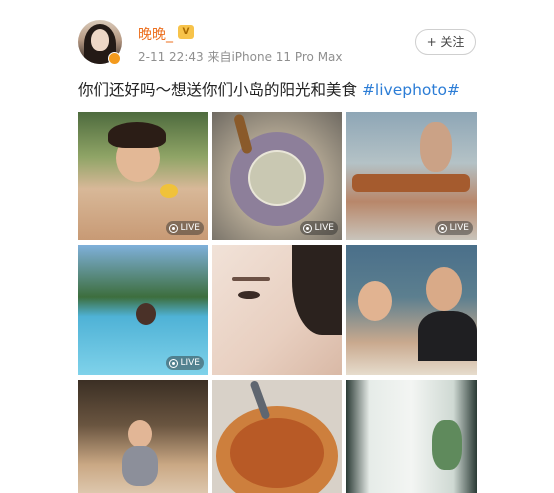 The width and height of the screenshot is (554, 493). Describe the element at coordinates (447, 445) in the screenshot. I see `photo-9-plant` at that location.